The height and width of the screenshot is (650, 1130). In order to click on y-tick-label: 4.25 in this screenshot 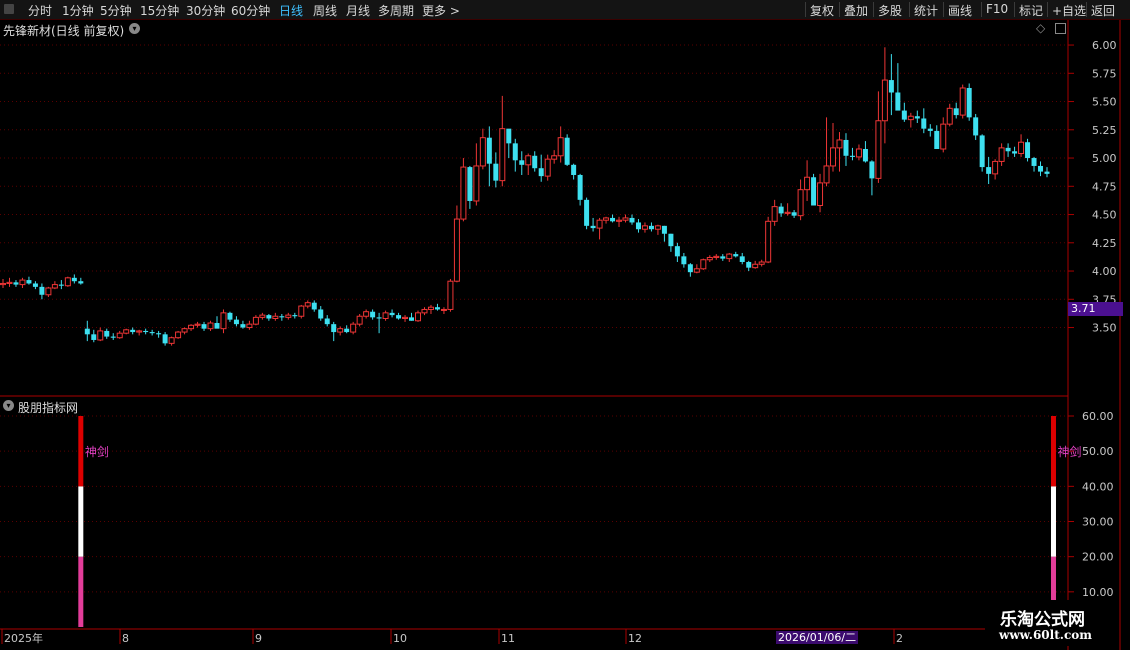, I will do `click(1104, 243)`.